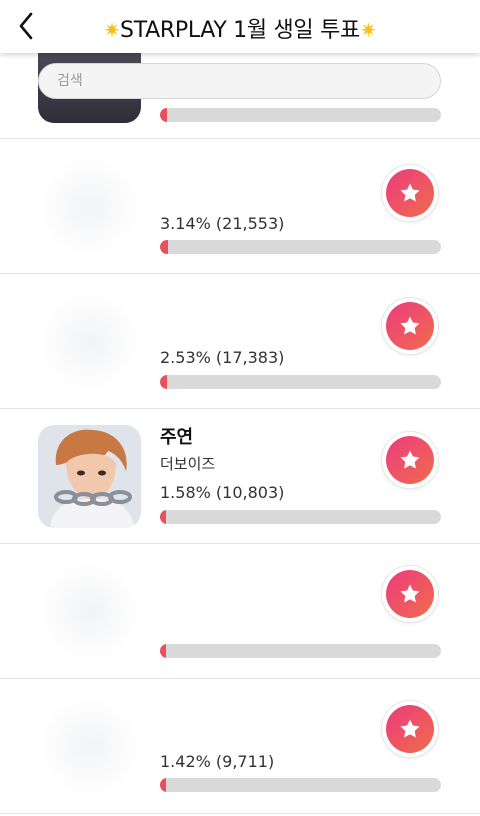 Image resolution: width=480 pixels, height=816 pixels. I want to click on candidate-portrait, so click(89, 476).